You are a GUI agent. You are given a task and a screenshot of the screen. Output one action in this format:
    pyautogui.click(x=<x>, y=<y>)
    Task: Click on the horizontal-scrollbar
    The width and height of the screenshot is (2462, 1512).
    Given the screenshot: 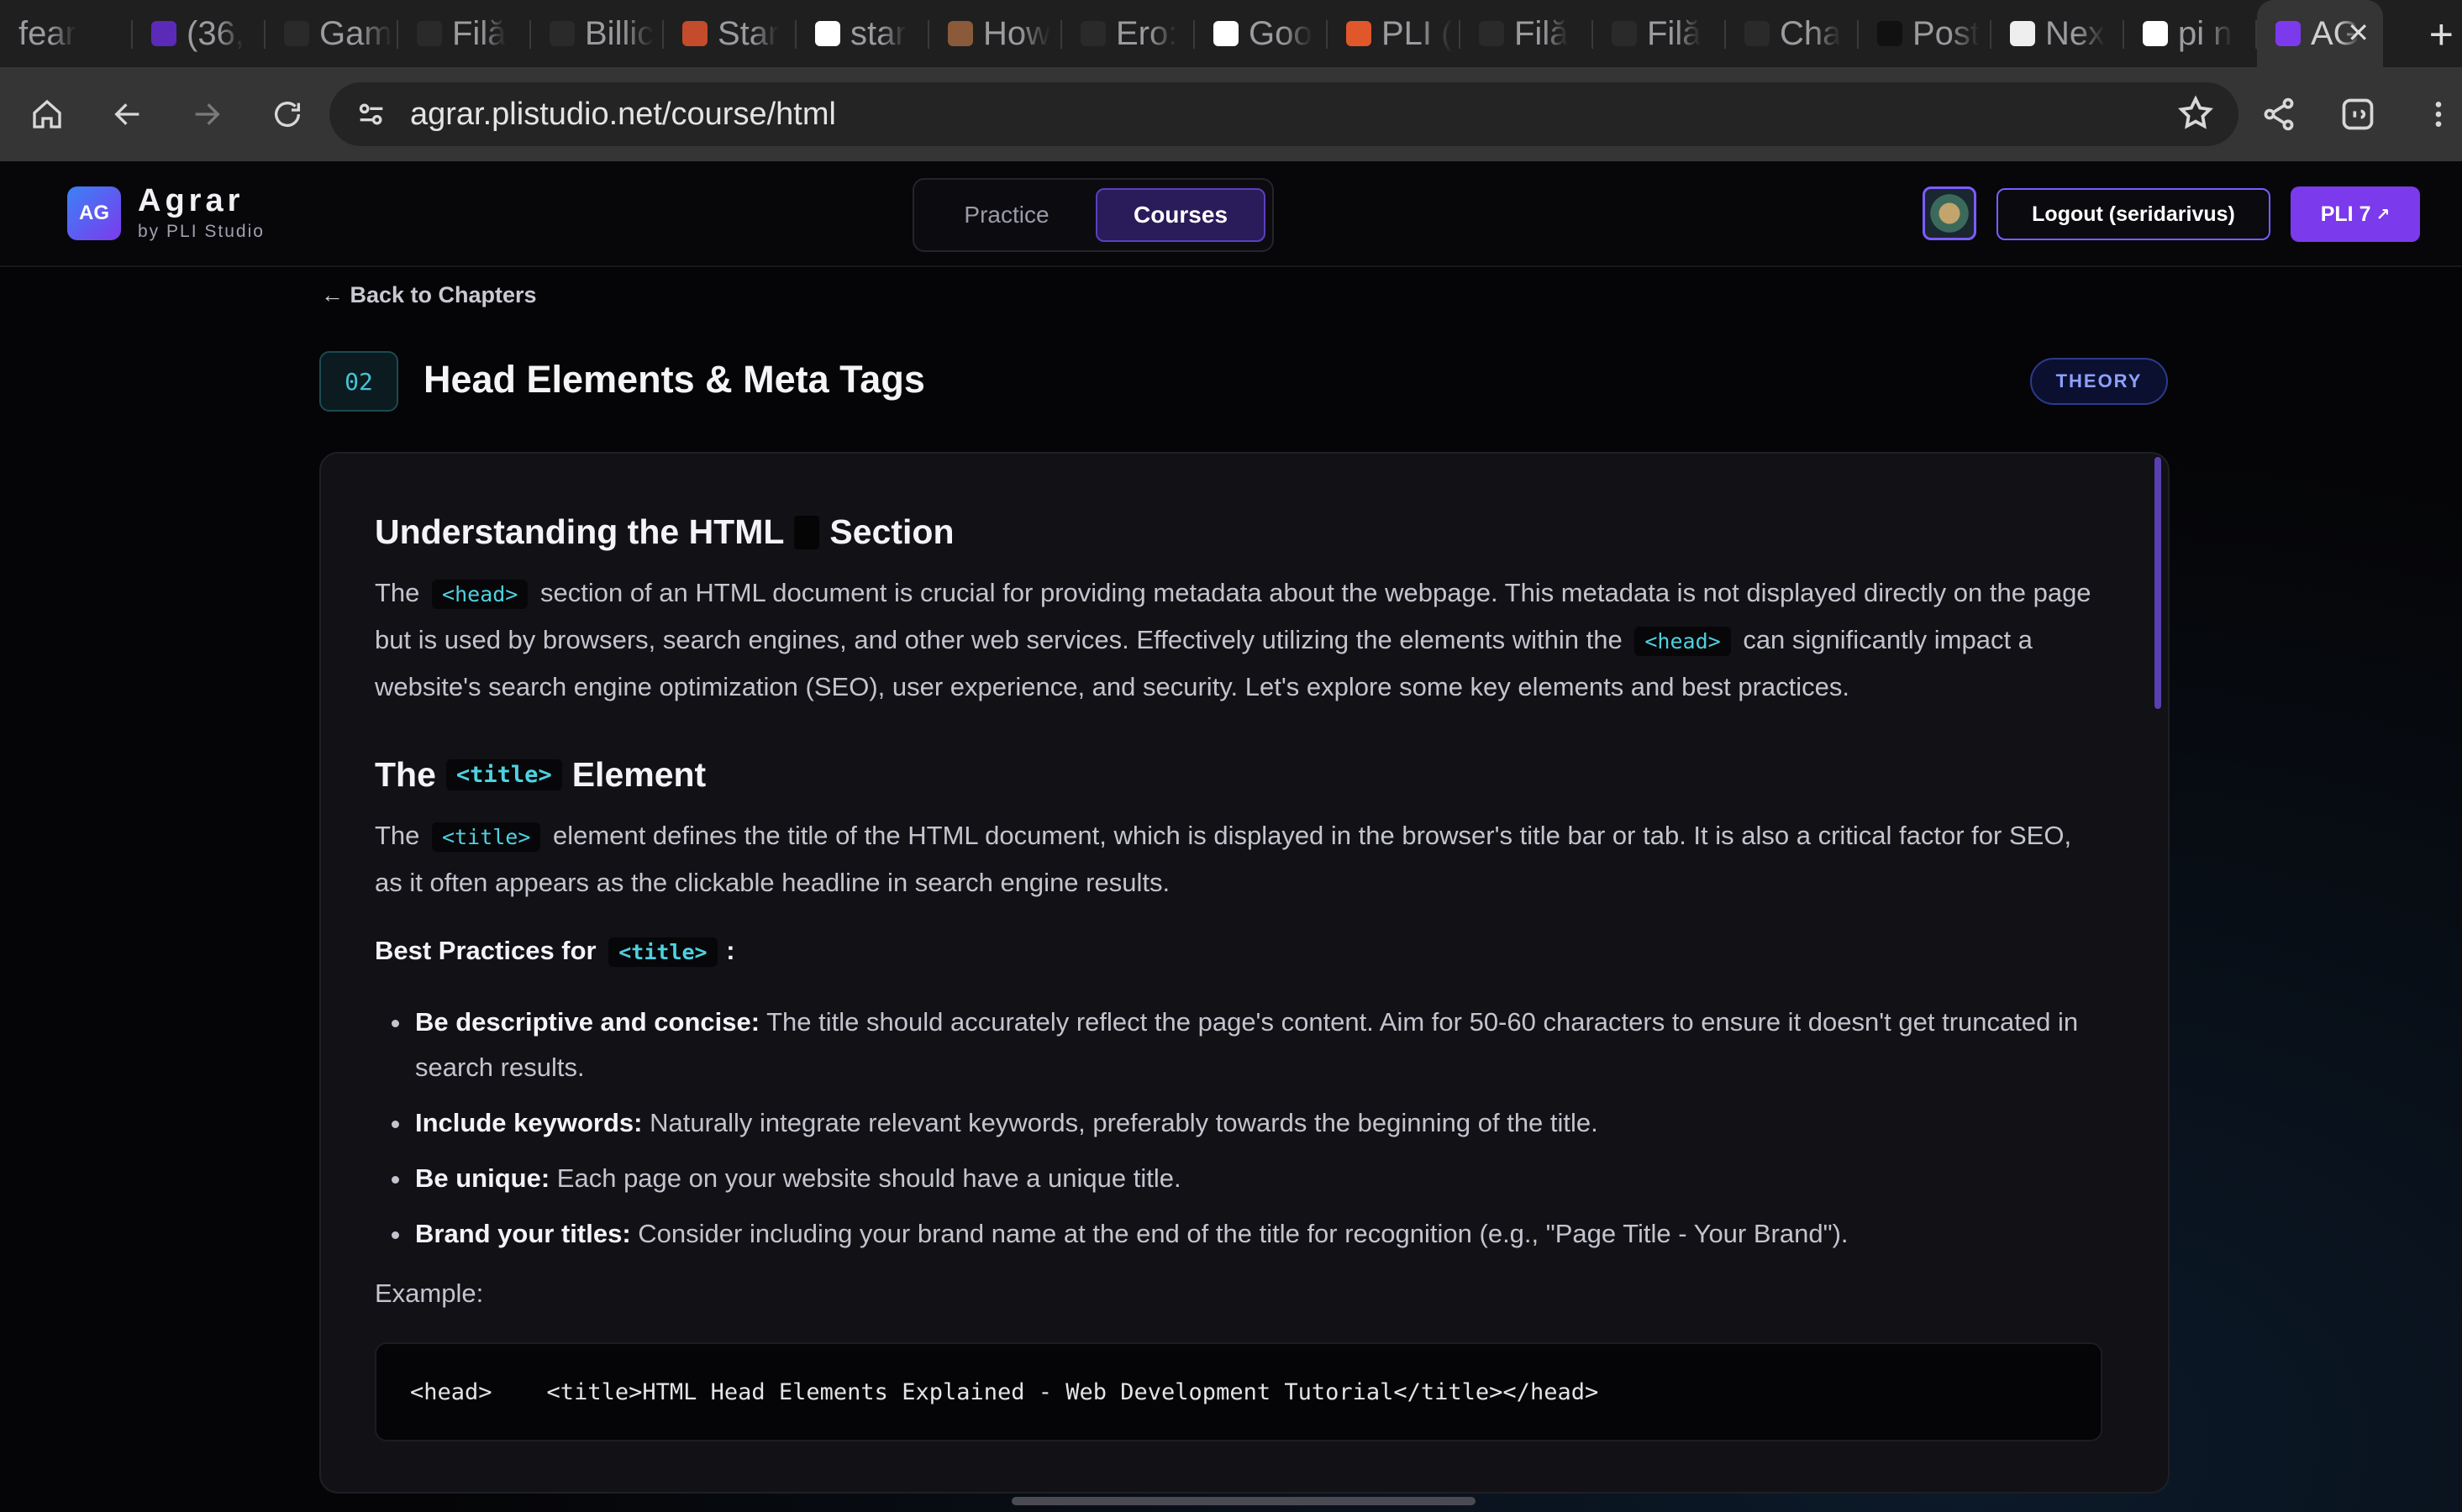 What is the action you would take?
    pyautogui.click(x=1244, y=1501)
    